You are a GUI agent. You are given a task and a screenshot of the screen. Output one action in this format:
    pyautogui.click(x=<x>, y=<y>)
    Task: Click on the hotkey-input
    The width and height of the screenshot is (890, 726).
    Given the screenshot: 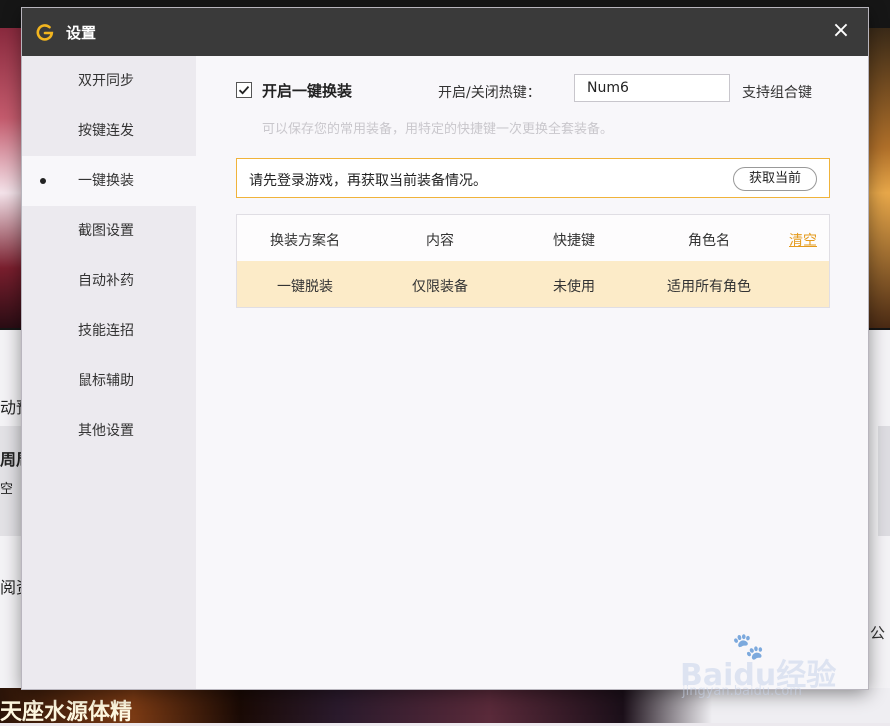 What is the action you would take?
    pyautogui.click(x=652, y=88)
    